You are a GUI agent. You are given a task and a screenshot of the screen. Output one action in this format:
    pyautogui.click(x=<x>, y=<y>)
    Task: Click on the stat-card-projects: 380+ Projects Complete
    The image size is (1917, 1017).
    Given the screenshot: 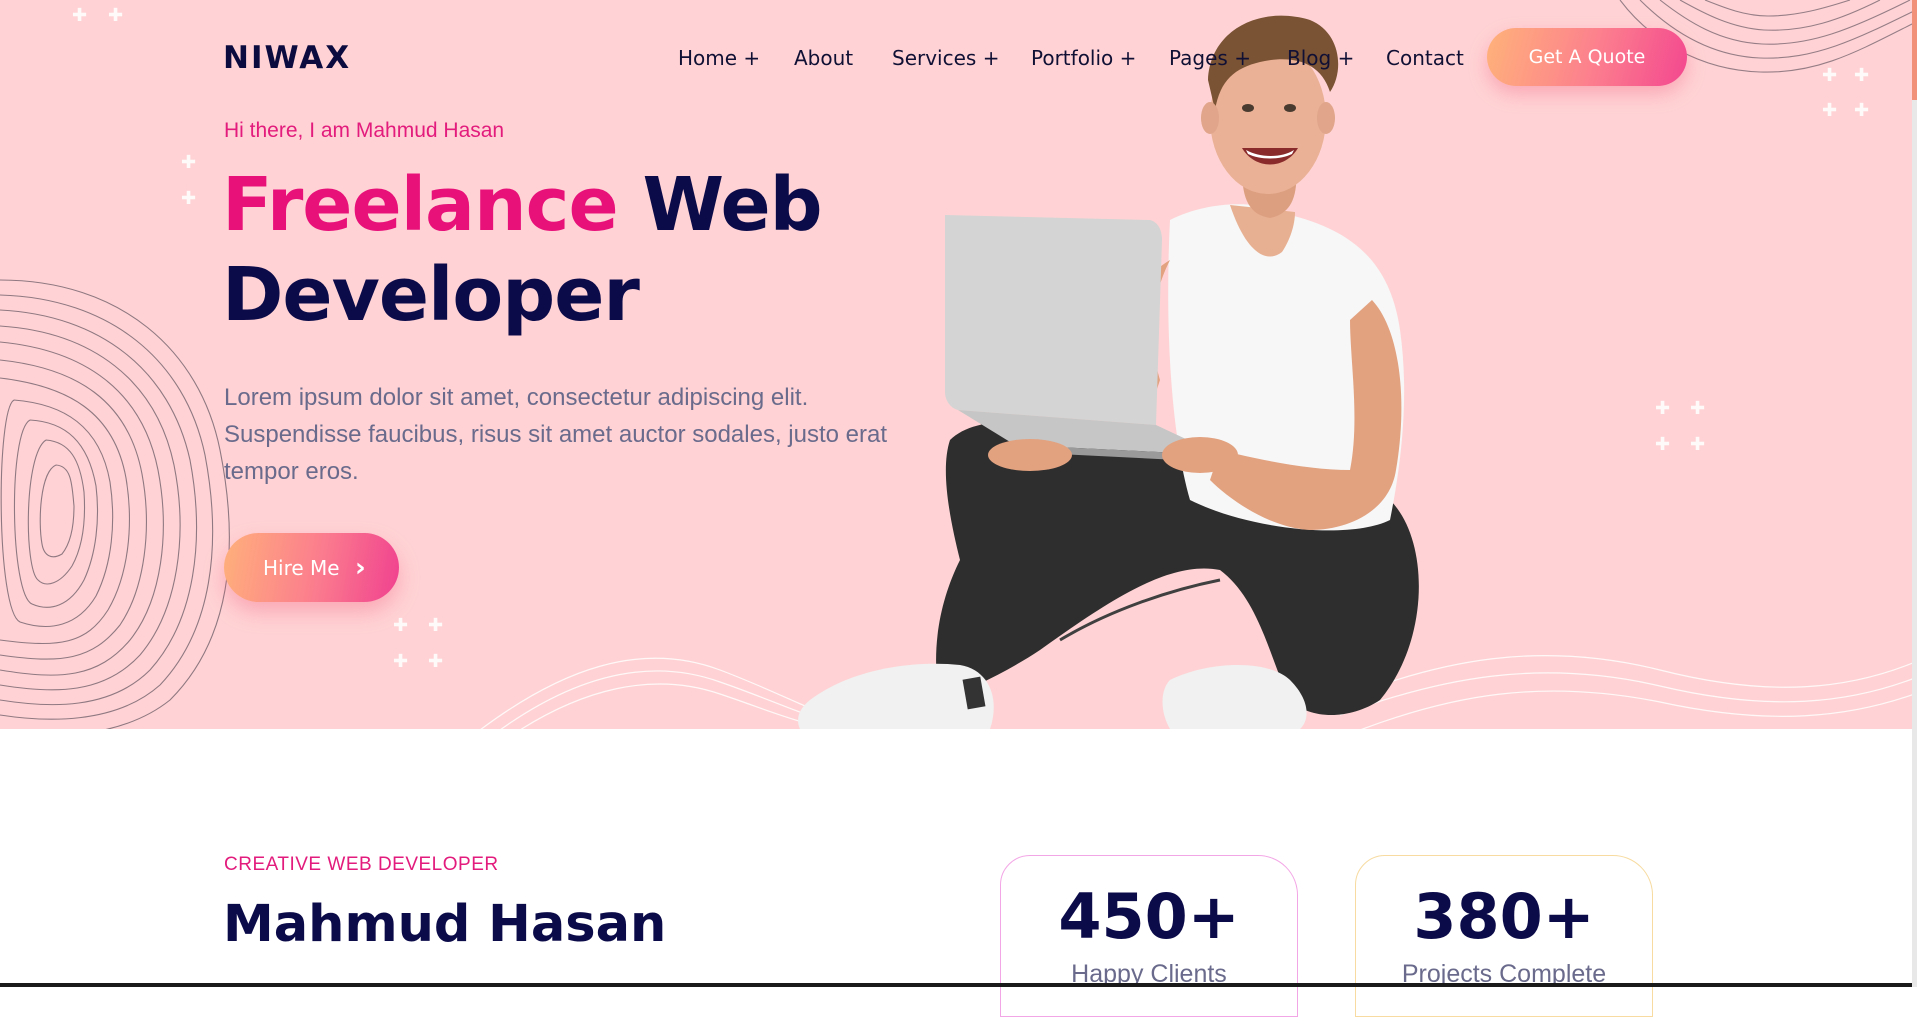 What is the action you would take?
    pyautogui.click(x=1504, y=936)
    